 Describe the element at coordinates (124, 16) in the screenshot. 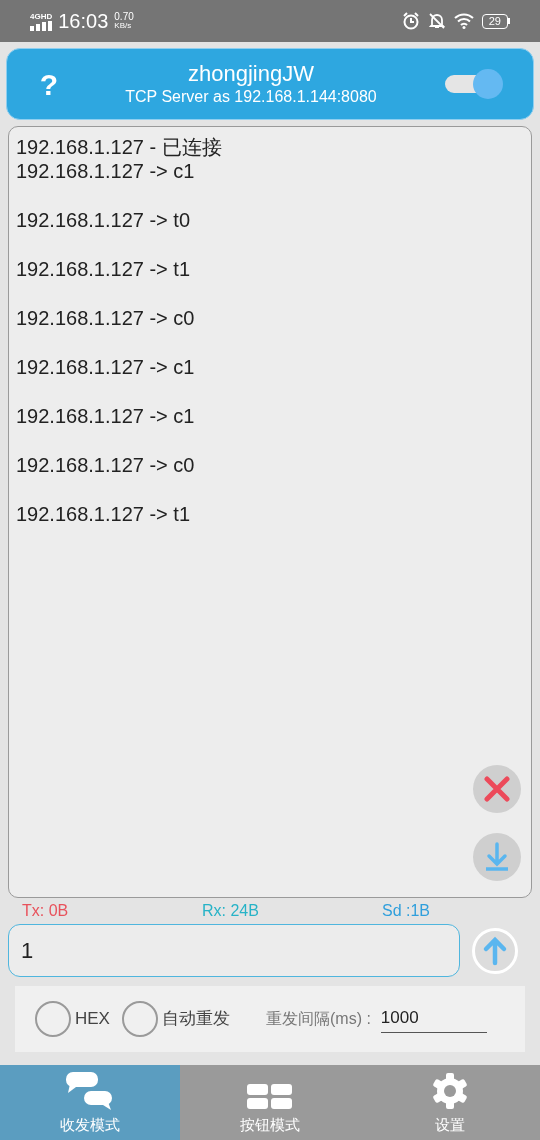

I see `speed-value: 0.70` at that location.